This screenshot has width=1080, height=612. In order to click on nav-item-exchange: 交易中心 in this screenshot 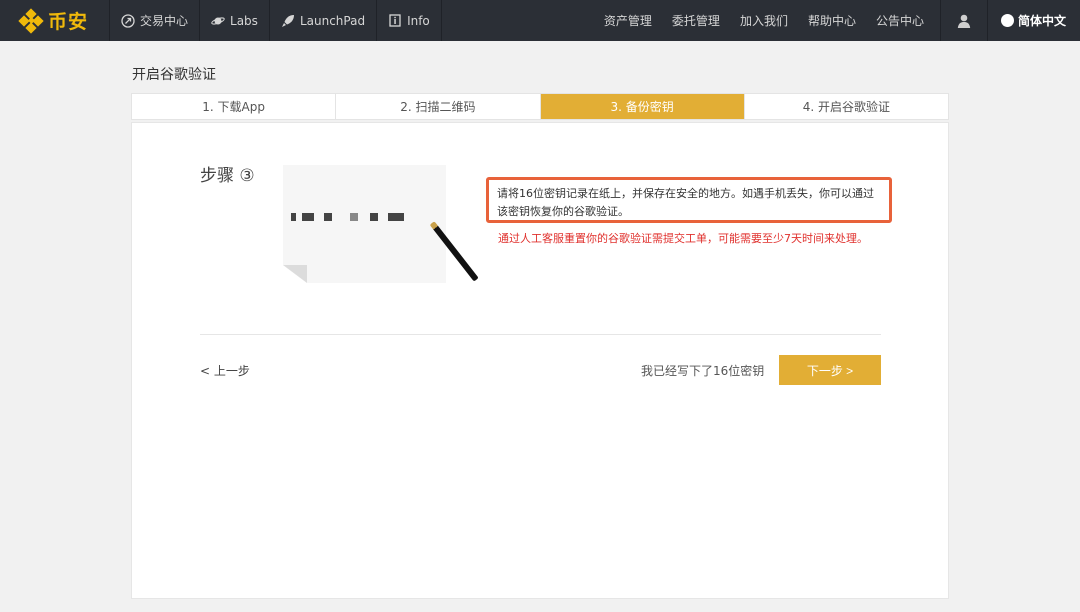, I will do `click(155, 20)`.